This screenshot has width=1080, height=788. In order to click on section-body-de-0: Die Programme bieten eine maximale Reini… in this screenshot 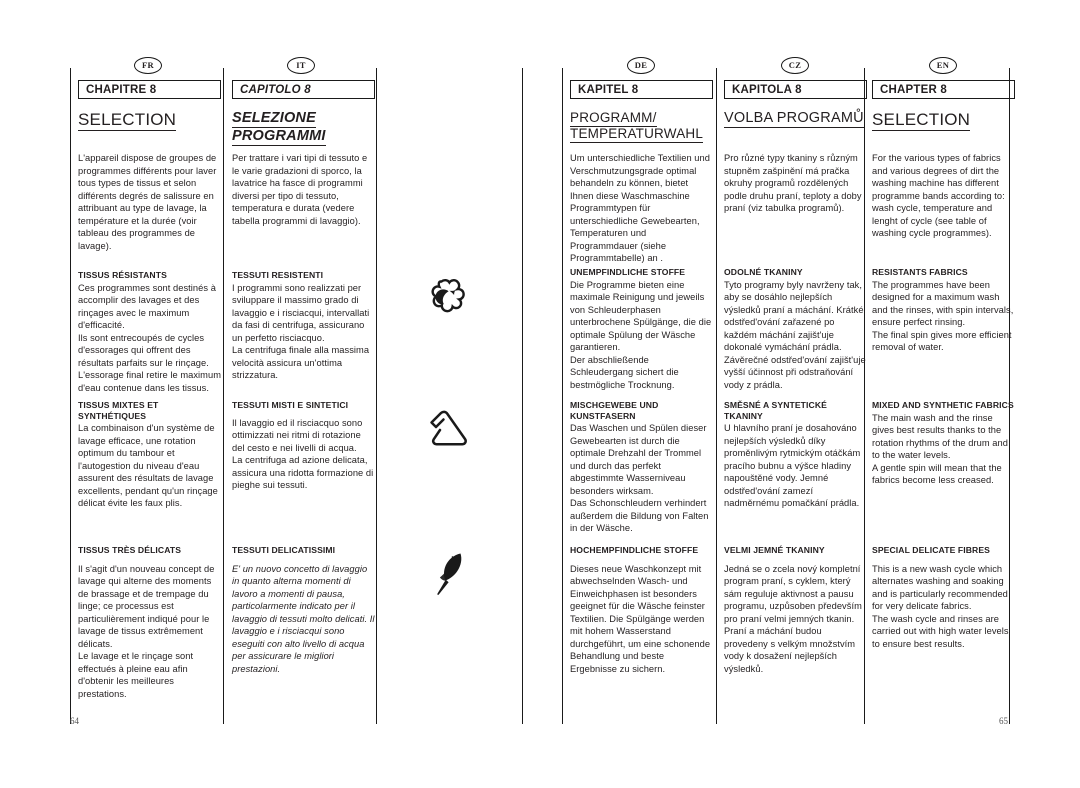, I will do `click(641, 334)`.